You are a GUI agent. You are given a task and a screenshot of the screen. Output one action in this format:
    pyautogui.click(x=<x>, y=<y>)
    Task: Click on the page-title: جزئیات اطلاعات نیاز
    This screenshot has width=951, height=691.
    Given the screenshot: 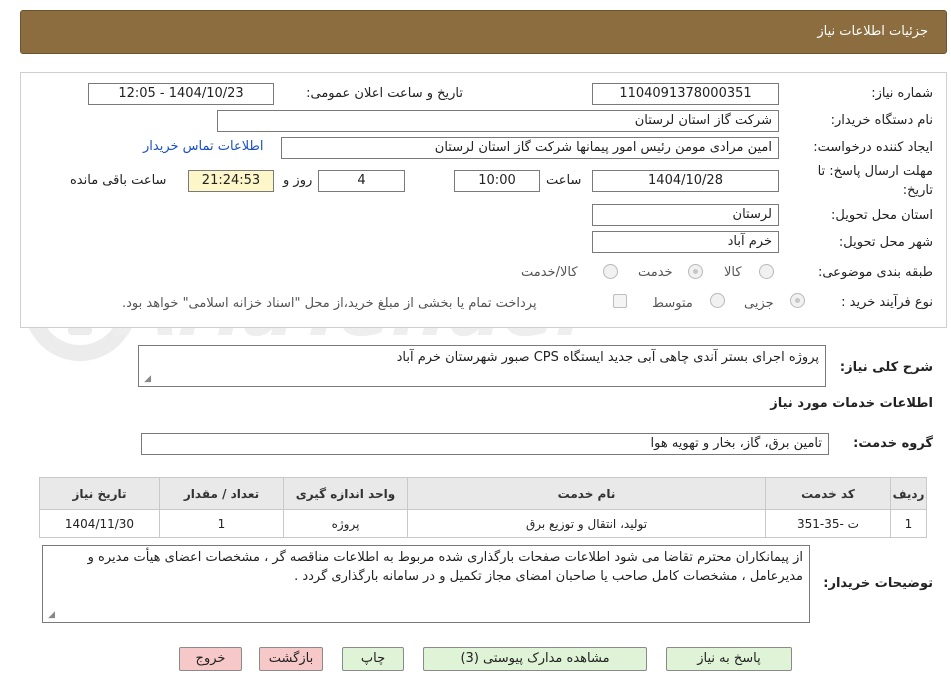 What is the action you would take?
    pyautogui.click(x=872, y=31)
    